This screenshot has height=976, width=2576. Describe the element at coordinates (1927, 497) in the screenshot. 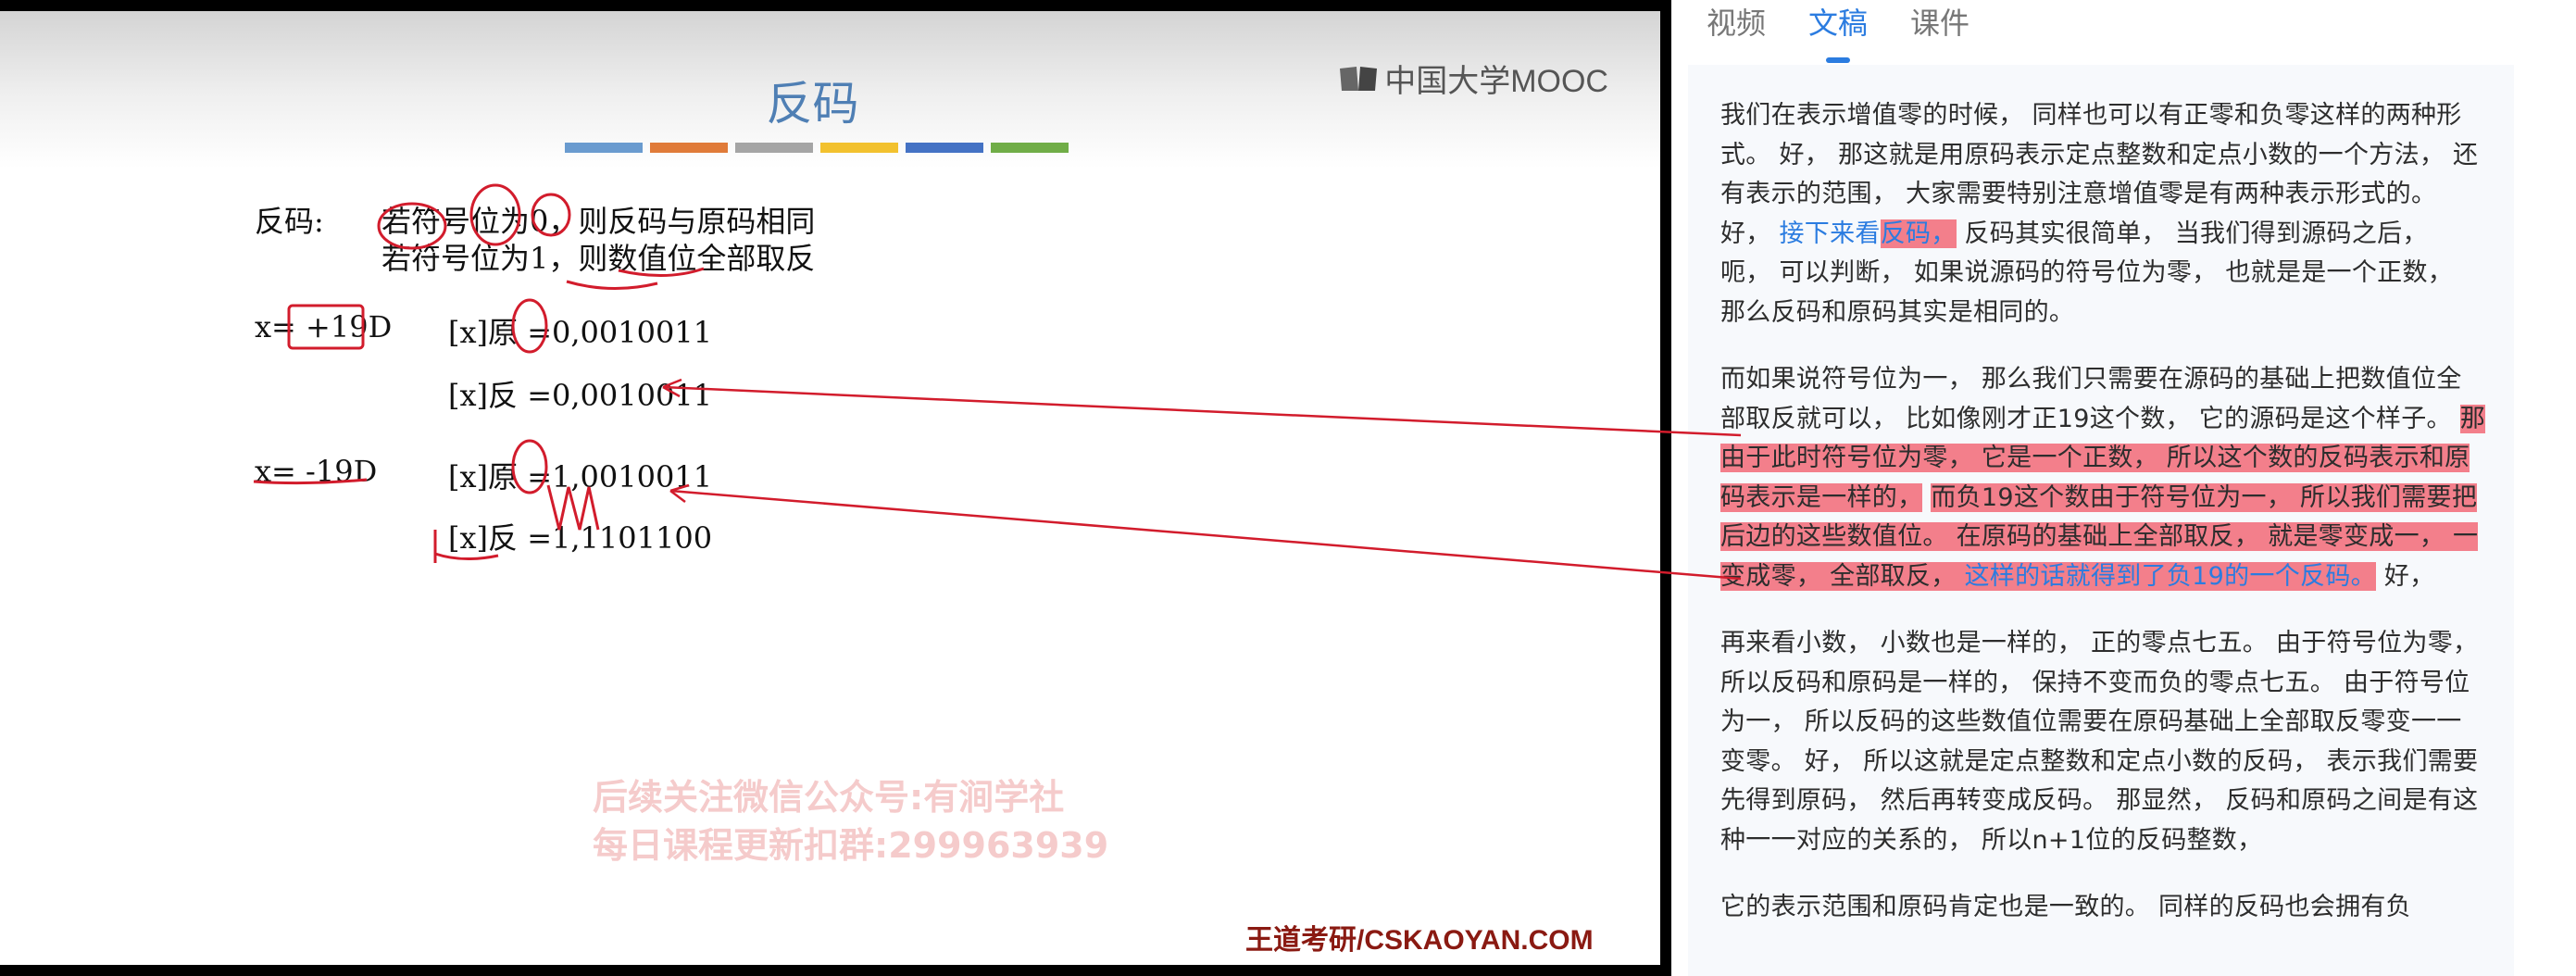

I see `transcript-text` at that location.